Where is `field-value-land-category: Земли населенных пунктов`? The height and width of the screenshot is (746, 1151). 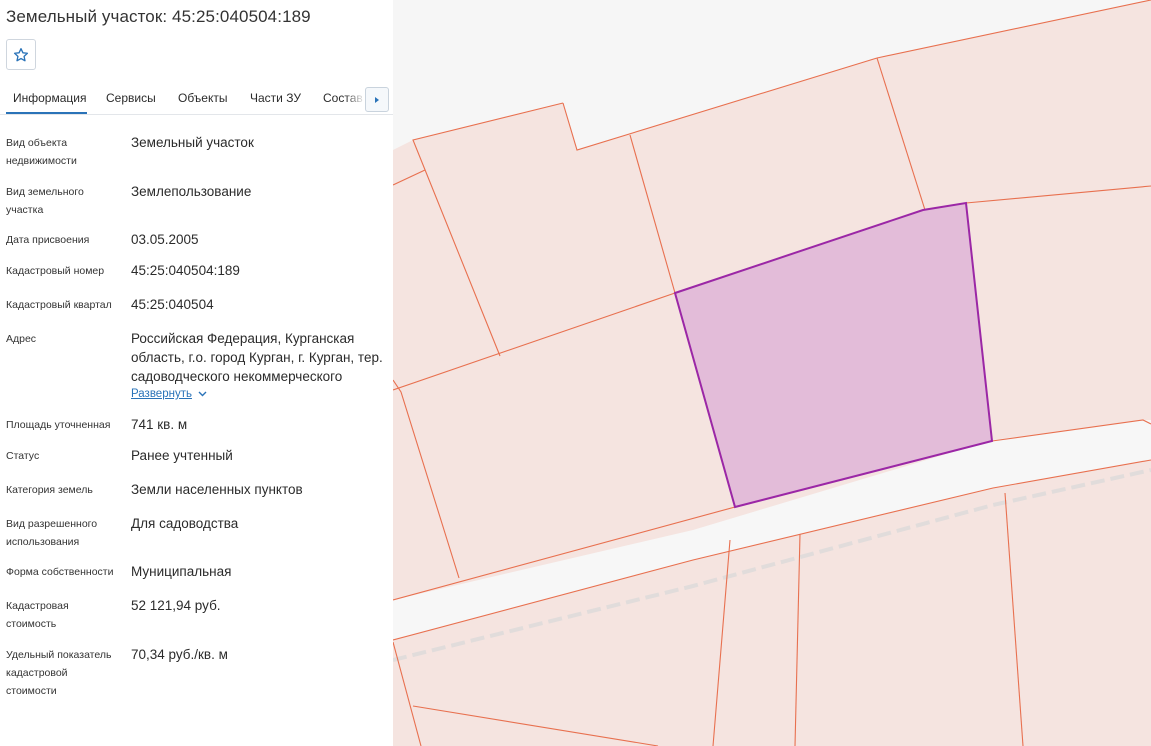
field-value-land-category: Земли населенных пунктов is located at coordinates (217, 489).